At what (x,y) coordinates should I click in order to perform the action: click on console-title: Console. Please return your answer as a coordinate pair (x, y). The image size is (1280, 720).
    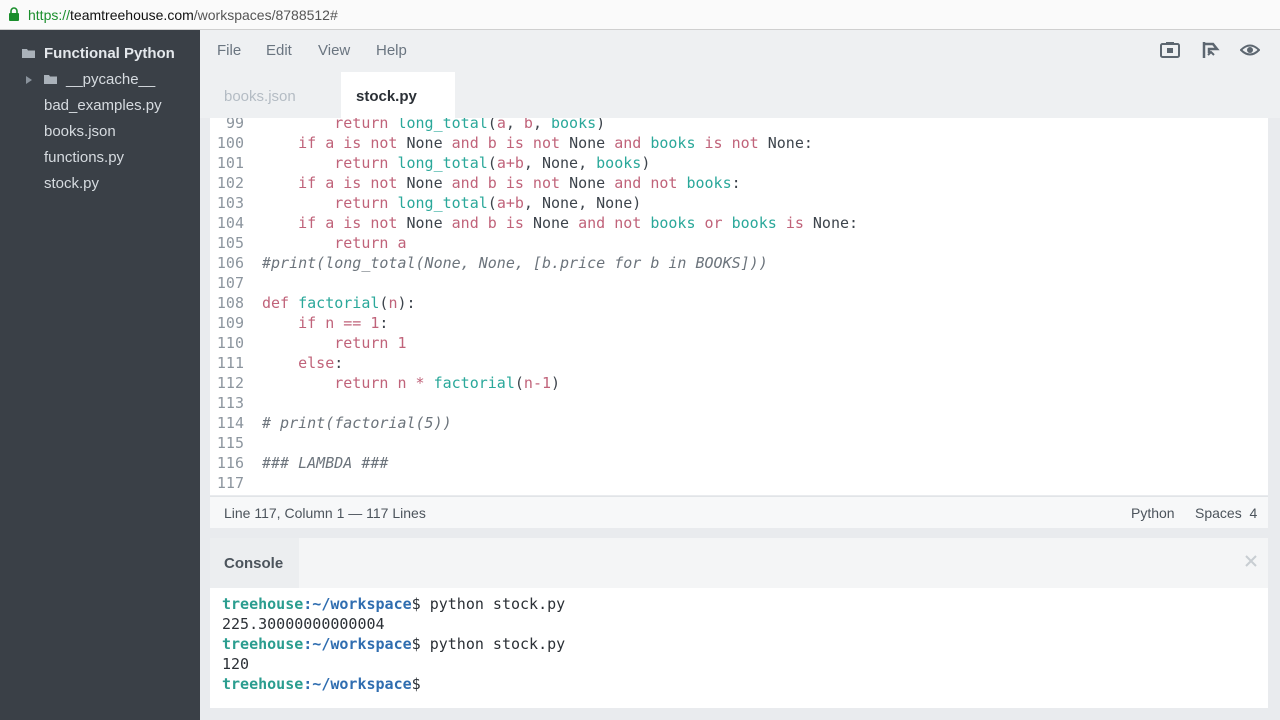
    Looking at the image, I should click on (254, 563).